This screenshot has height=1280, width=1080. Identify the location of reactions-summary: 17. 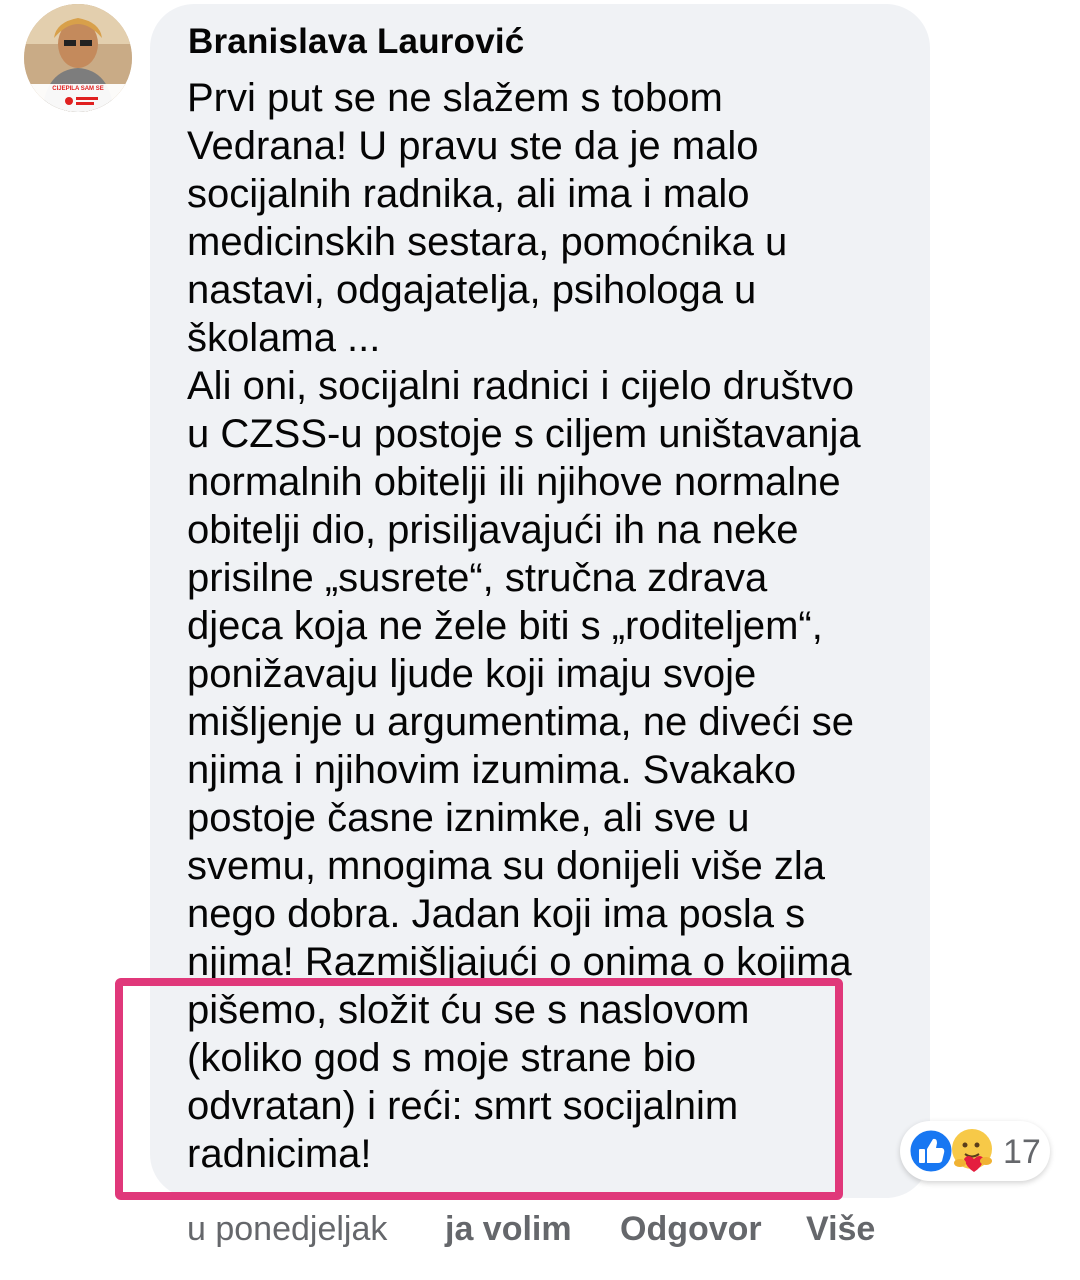
(975, 1151).